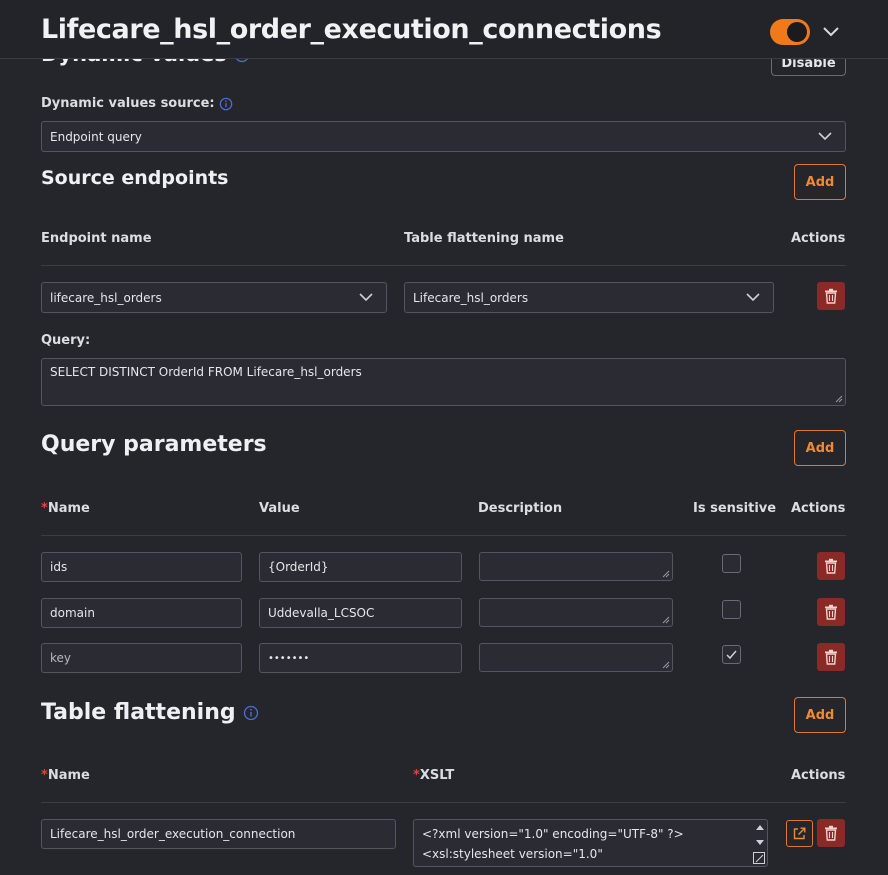 The image size is (888, 875). I want to click on table-flattening-title: Table flattening, so click(150, 712).